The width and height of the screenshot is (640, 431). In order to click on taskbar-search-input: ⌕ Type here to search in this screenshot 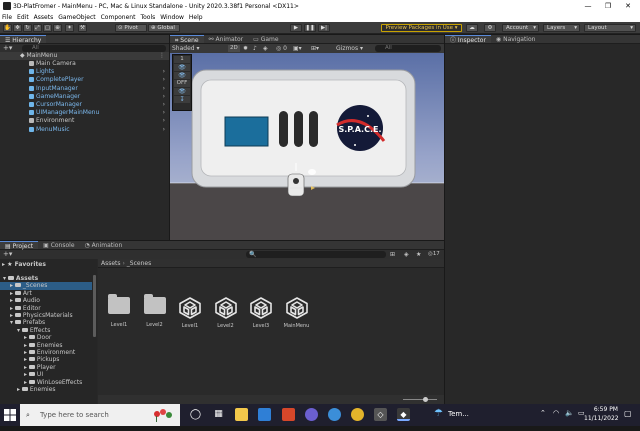, I will do `click(100, 415)`.